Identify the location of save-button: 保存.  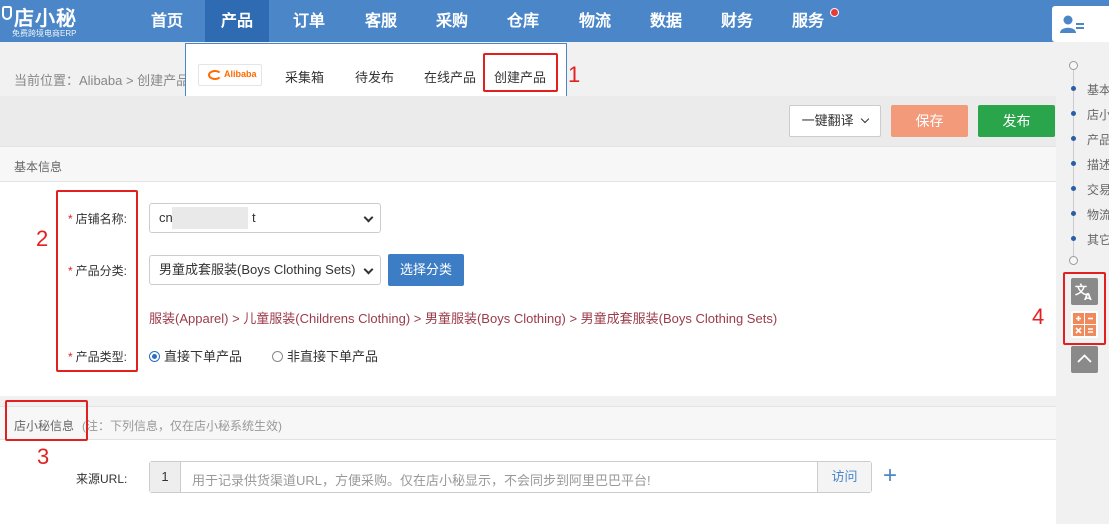
(929, 121).